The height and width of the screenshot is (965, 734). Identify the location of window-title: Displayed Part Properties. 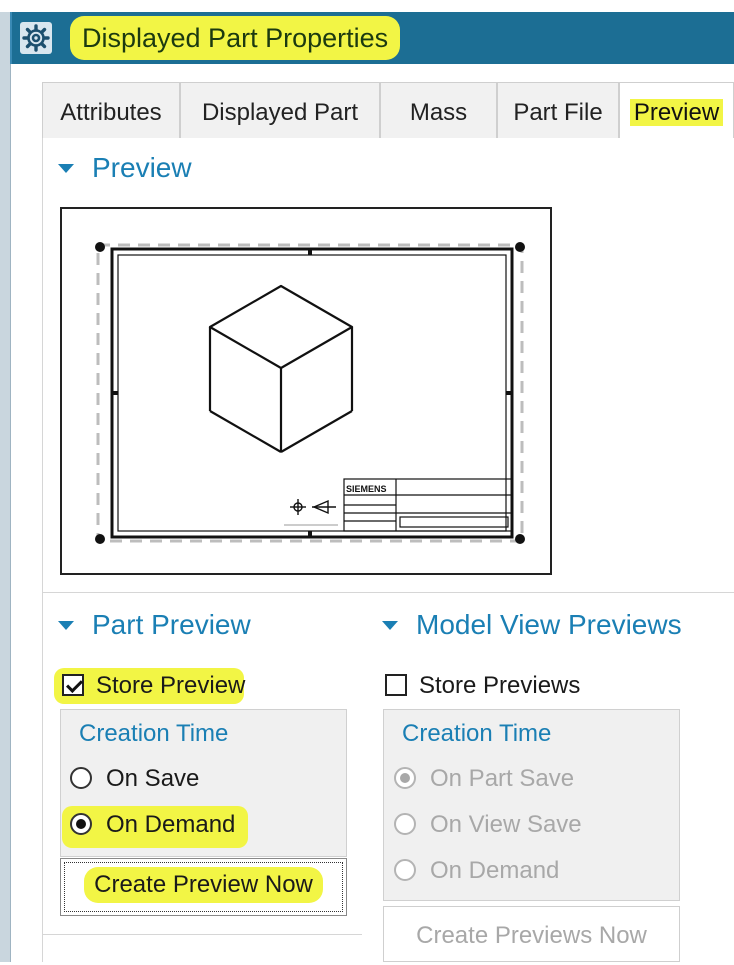
(235, 38).